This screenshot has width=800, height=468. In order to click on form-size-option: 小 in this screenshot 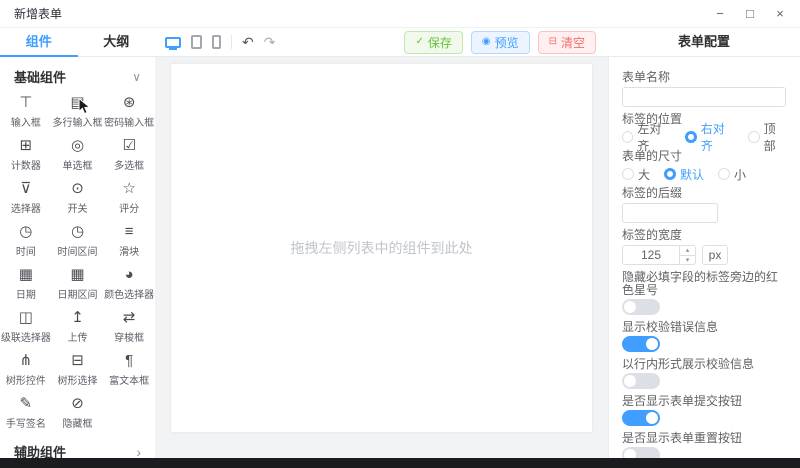, I will do `click(732, 174)`.